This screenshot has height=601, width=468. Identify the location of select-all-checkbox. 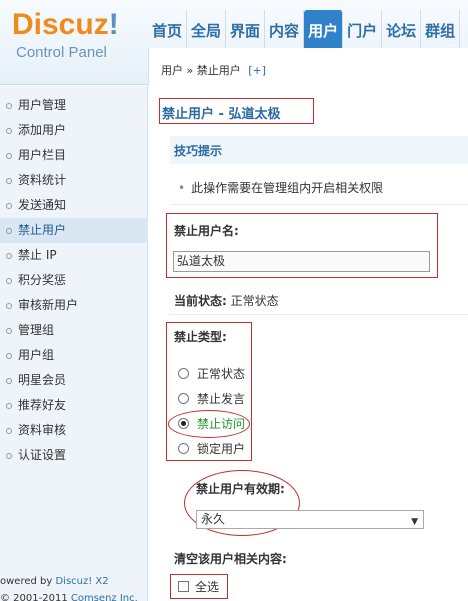
(183, 586).